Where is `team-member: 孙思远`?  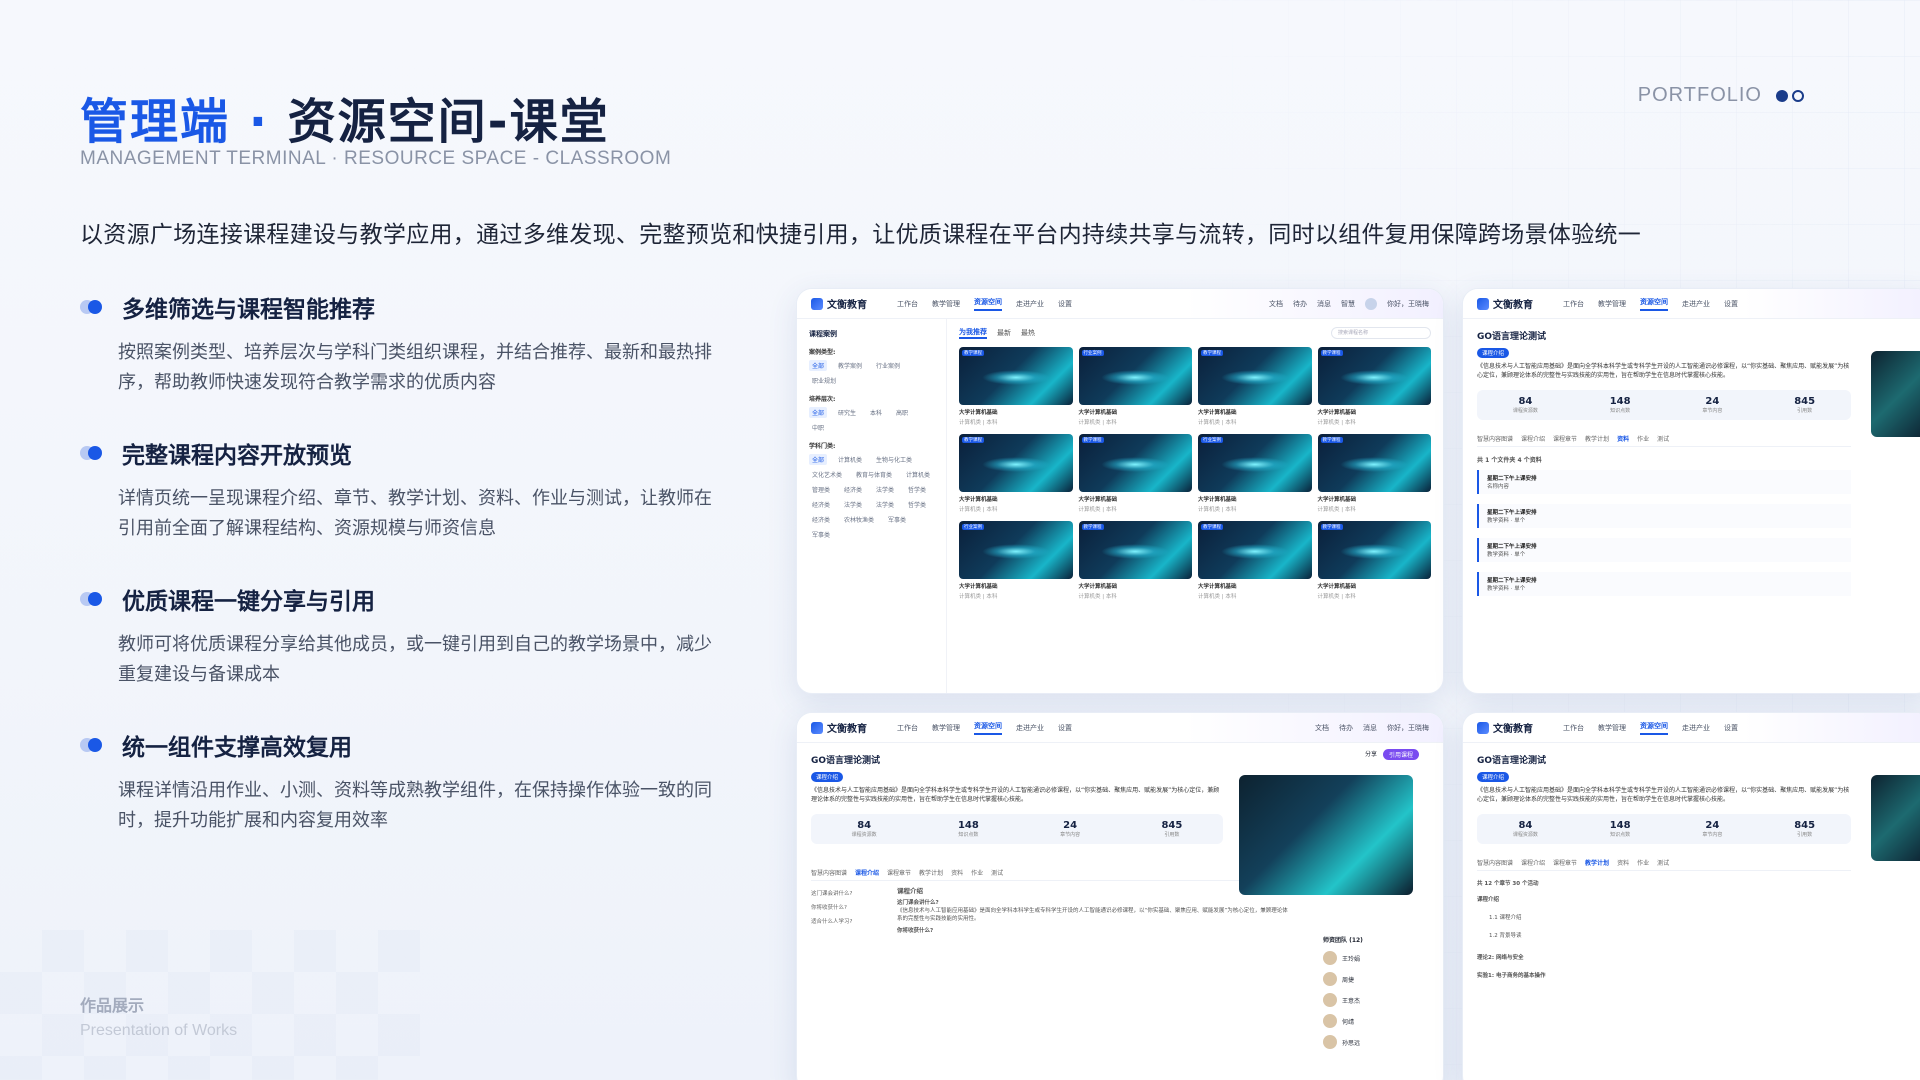
team-member: 孙思远 is located at coordinates (1368, 1042).